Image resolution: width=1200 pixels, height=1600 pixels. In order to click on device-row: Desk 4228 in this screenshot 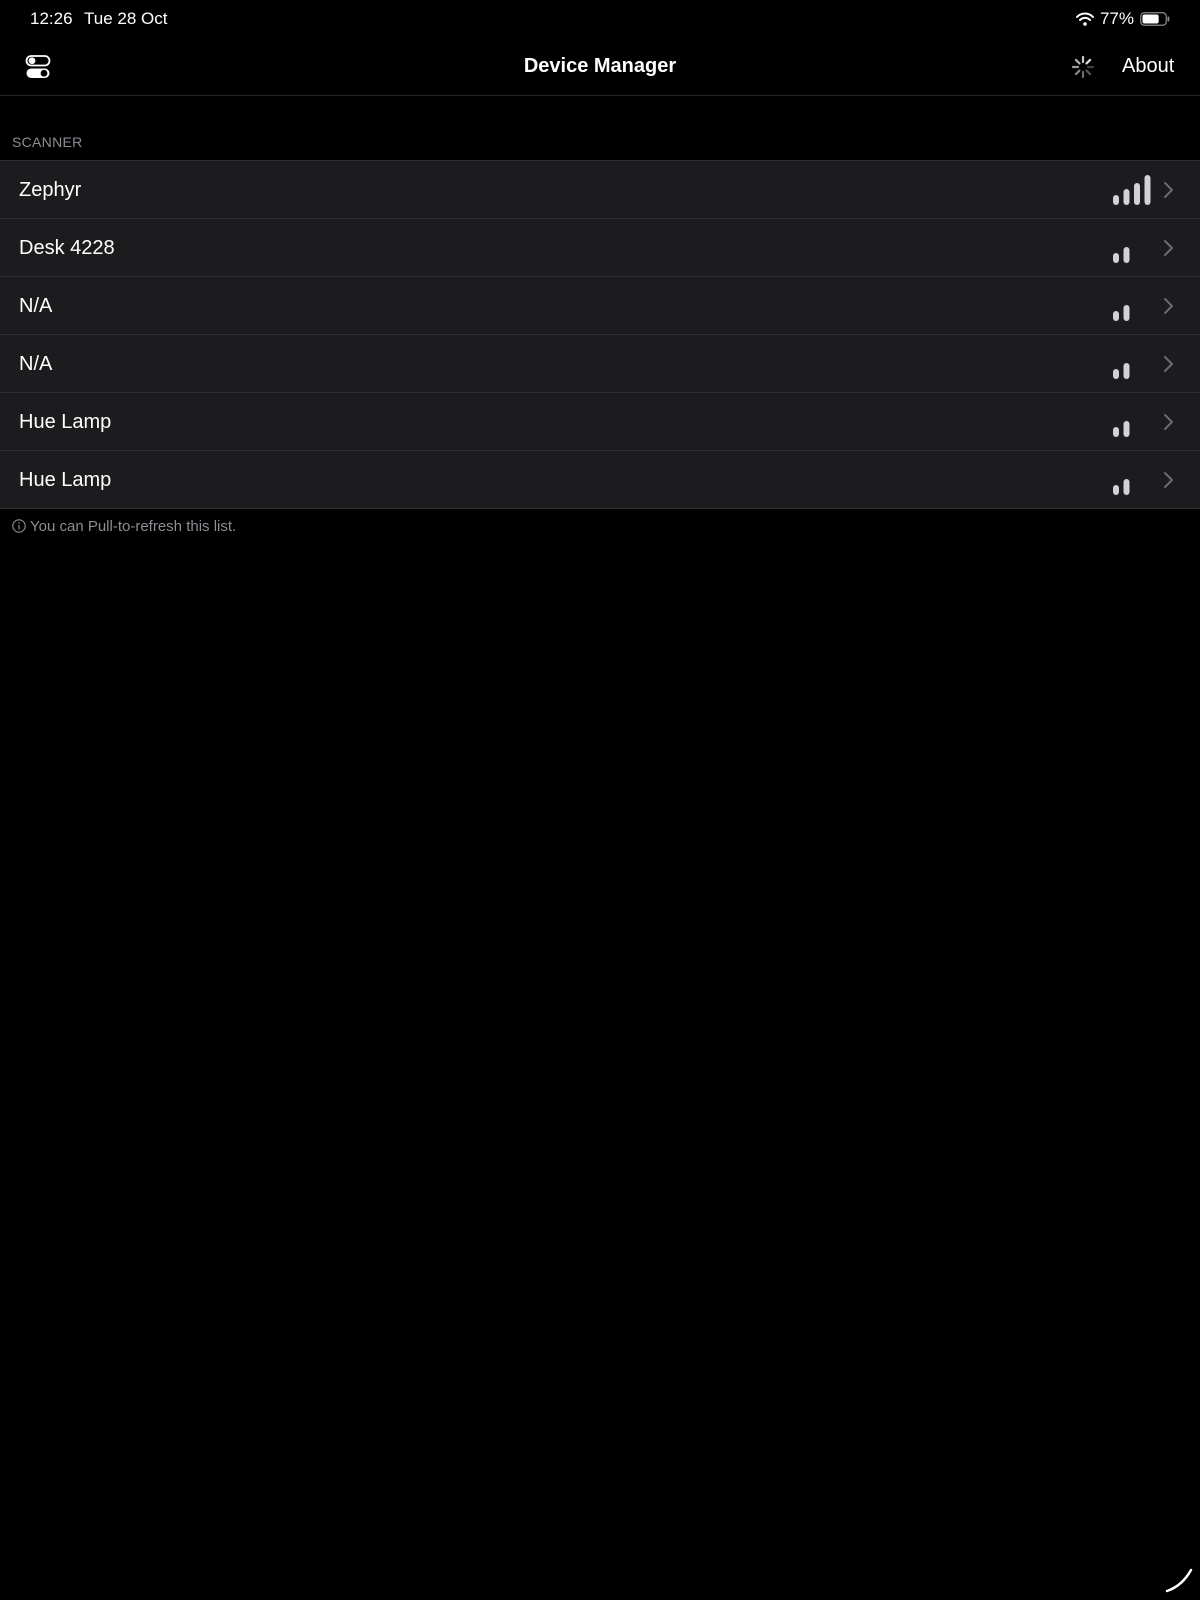, I will do `click(600, 248)`.